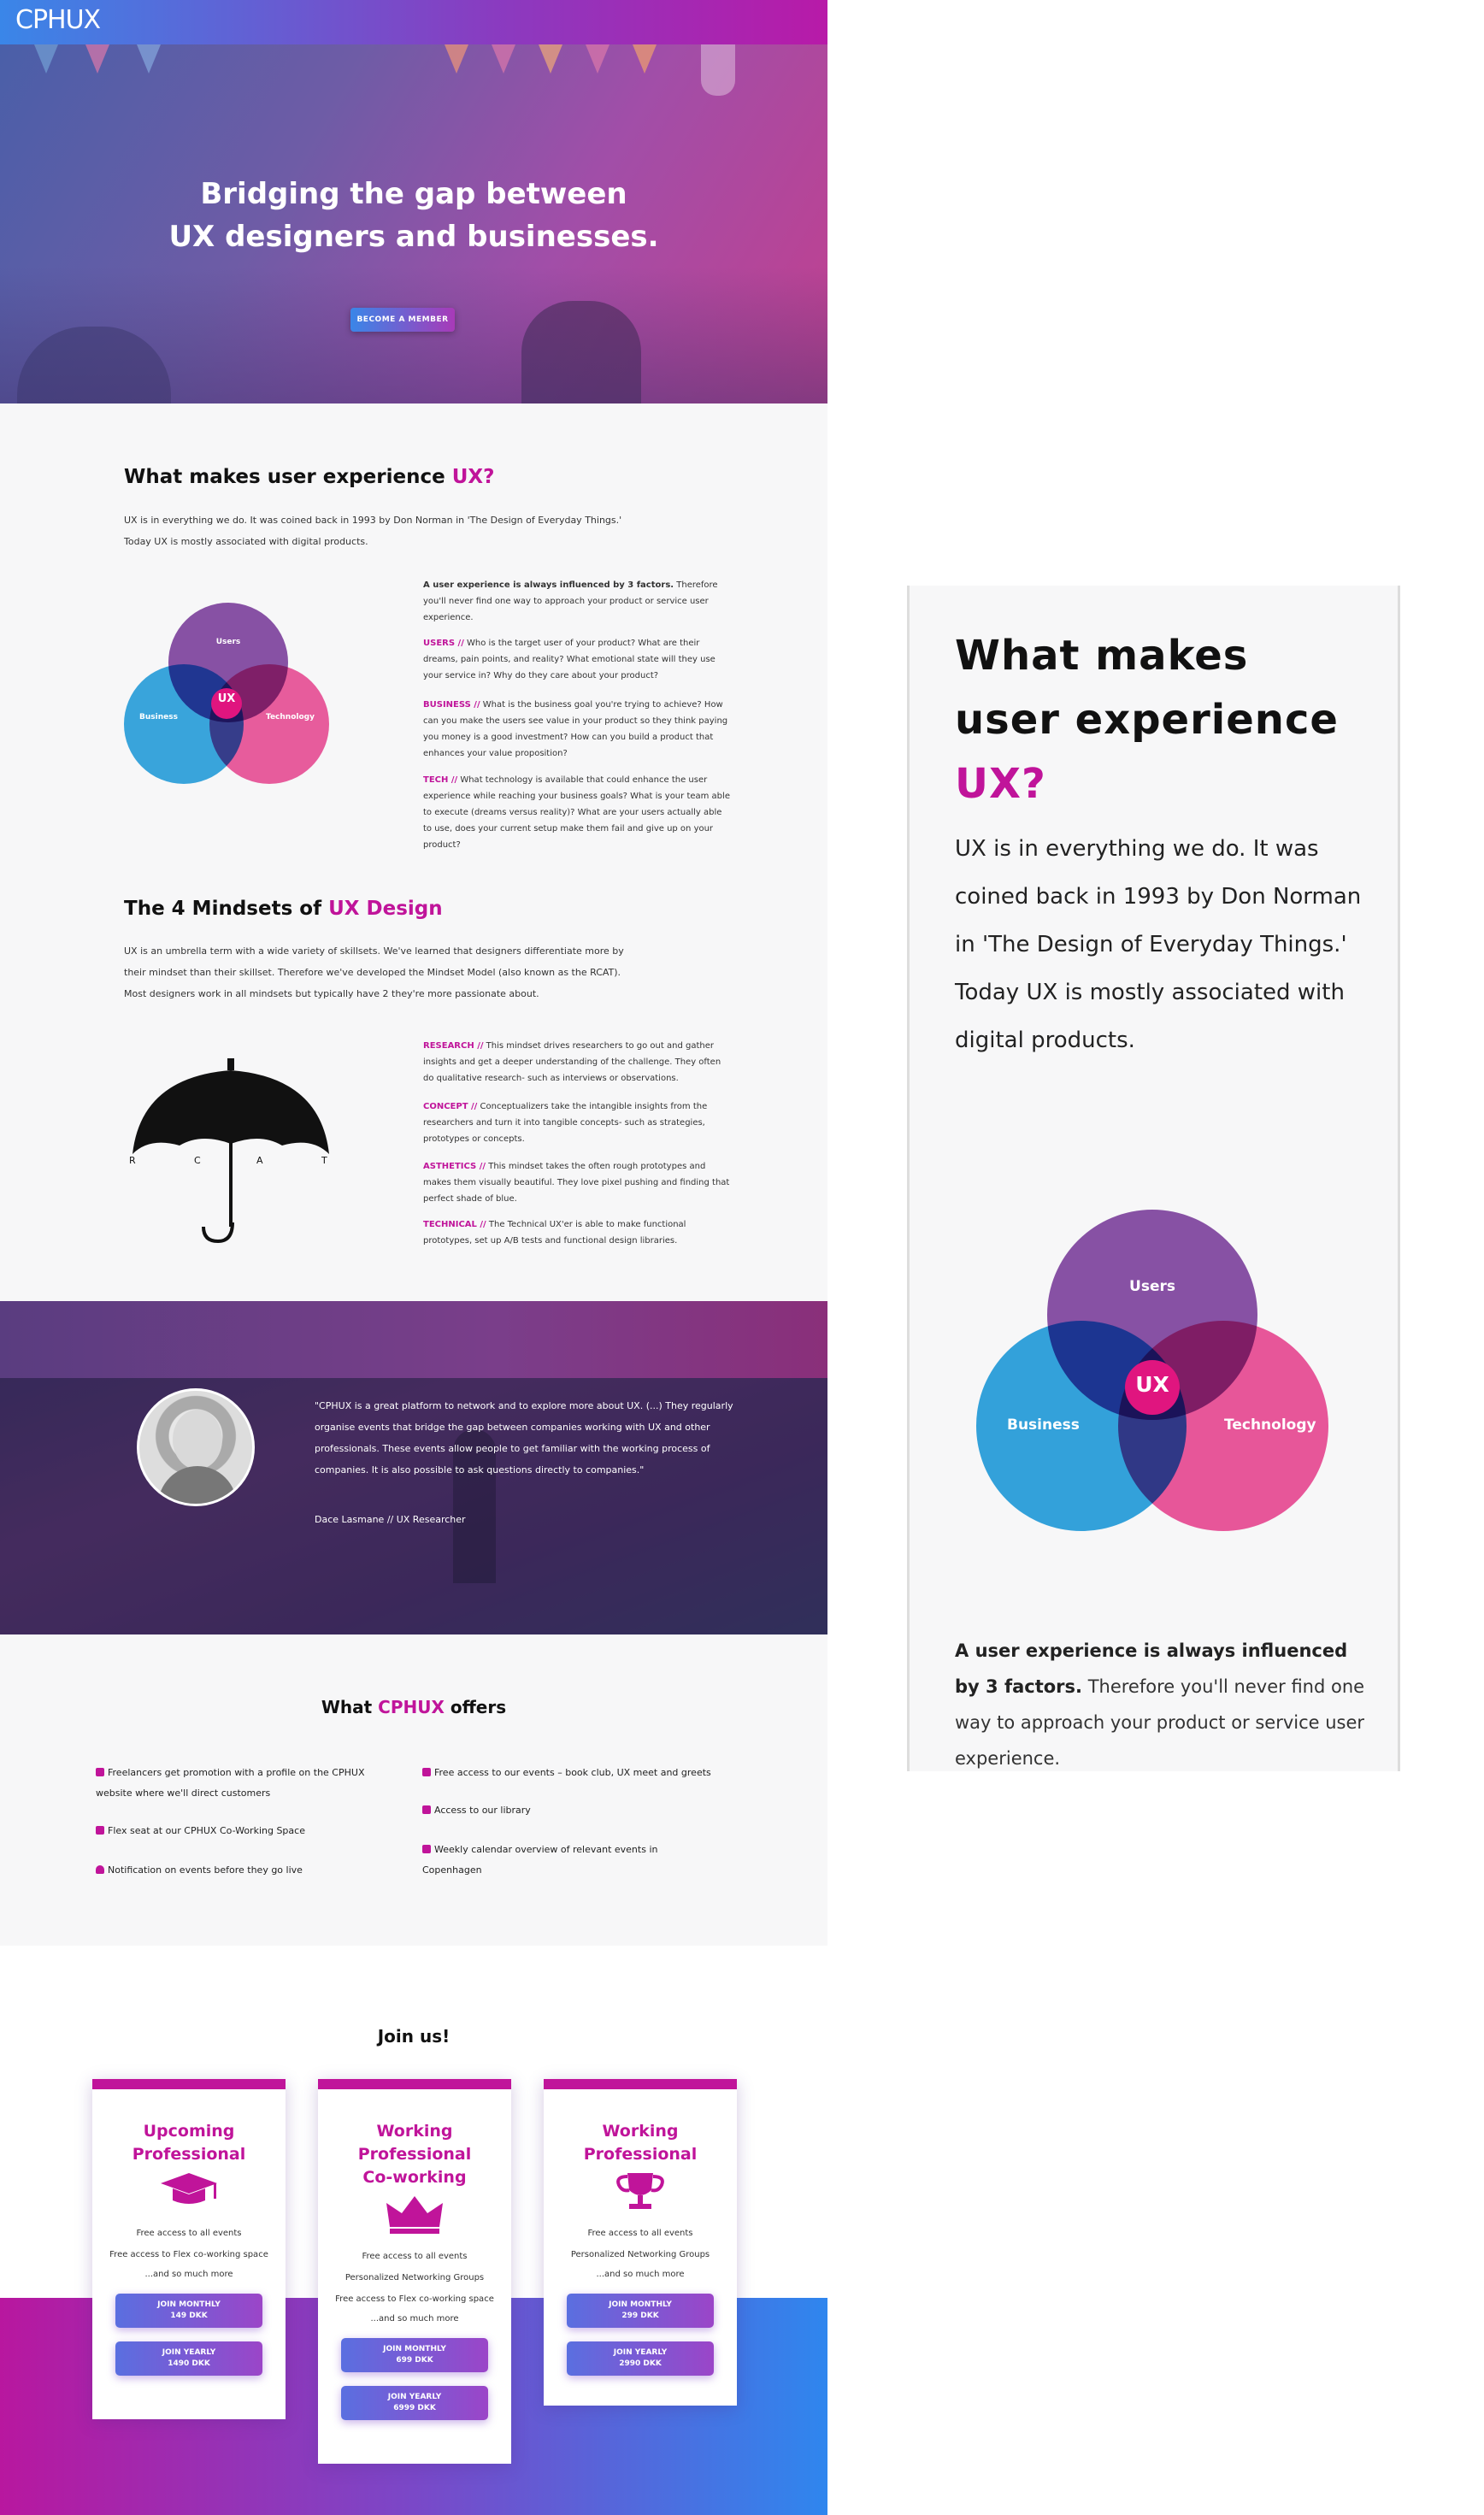 The height and width of the screenshot is (2515, 1484). What do you see at coordinates (453, 1046) in the screenshot?
I see `research-label: RESEARCH //` at bounding box center [453, 1046].